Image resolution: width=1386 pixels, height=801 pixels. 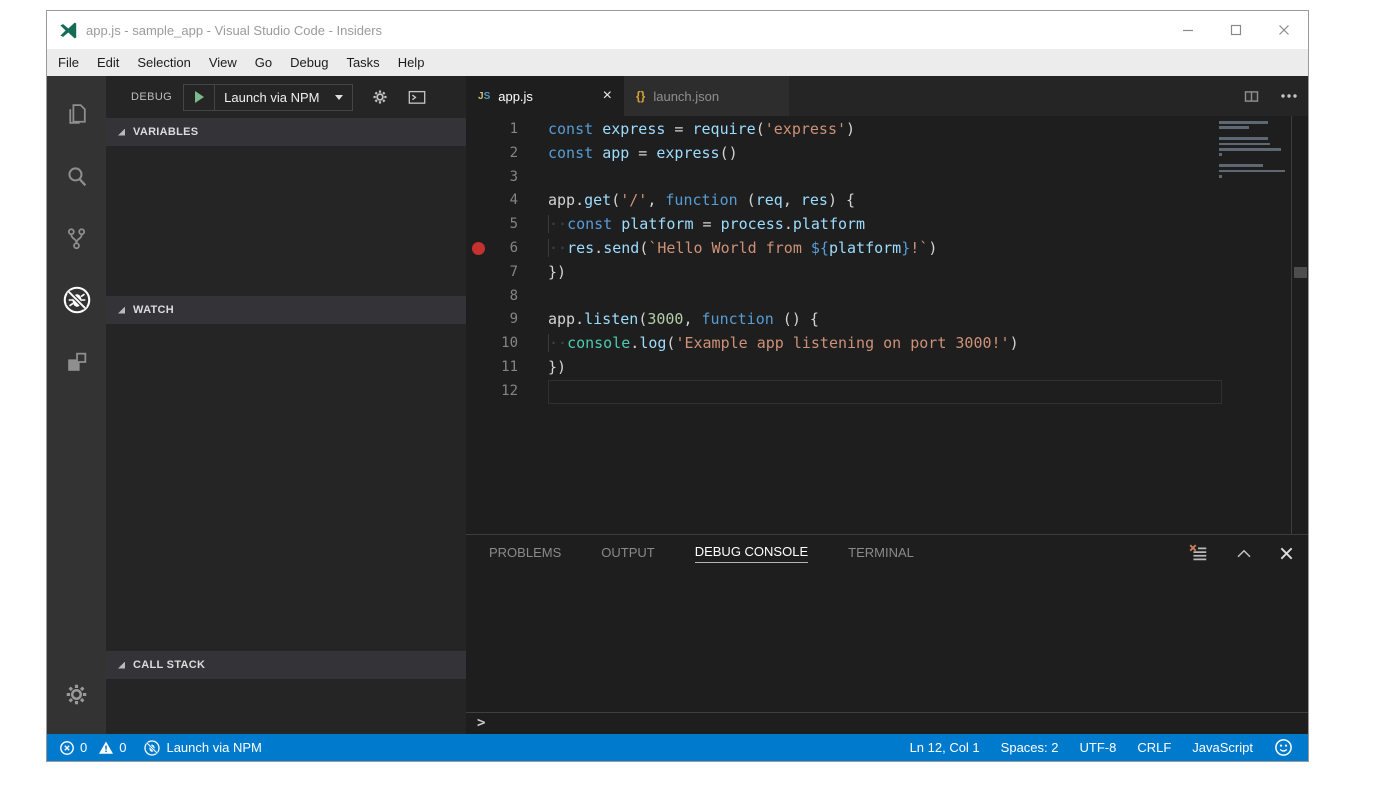 I want to click on breakpoint-icon, so click(x=478, y=249).